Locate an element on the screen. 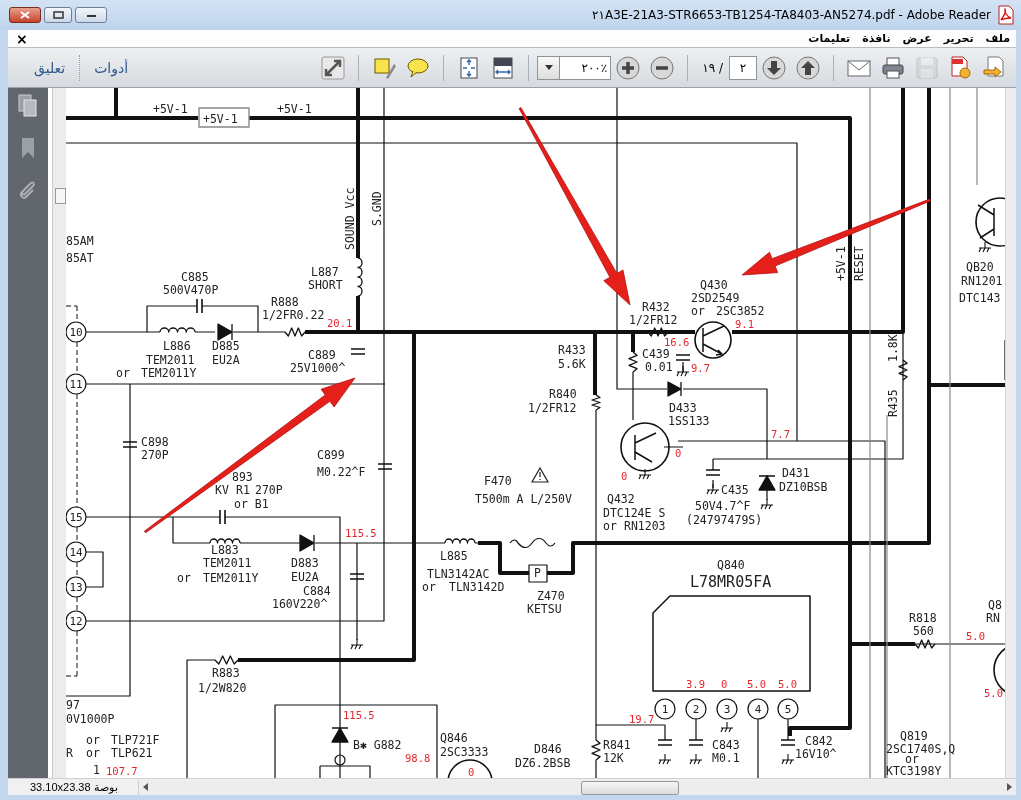 The height and width of the screenshot is (800, 1021). pages-icon is located at coordinates (28, 106).